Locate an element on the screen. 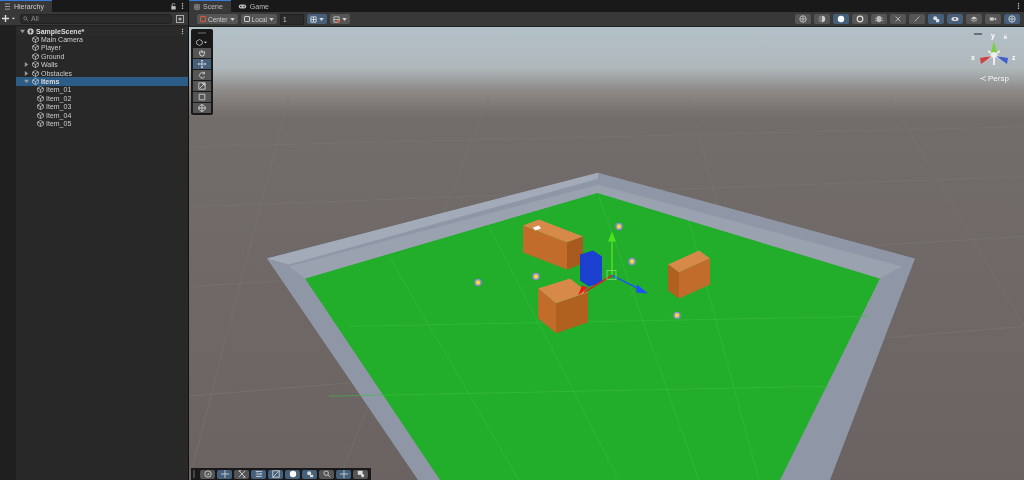  layers-icon is located at coordinates (974, 19).